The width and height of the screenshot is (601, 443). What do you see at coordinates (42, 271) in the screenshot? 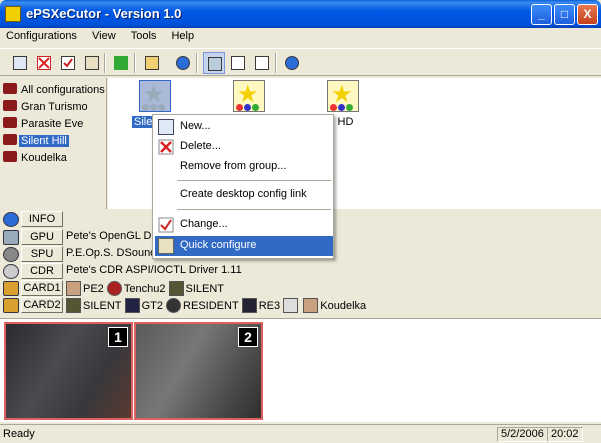
I see `cdr-button: CDR` at bounding box center [42, 271].